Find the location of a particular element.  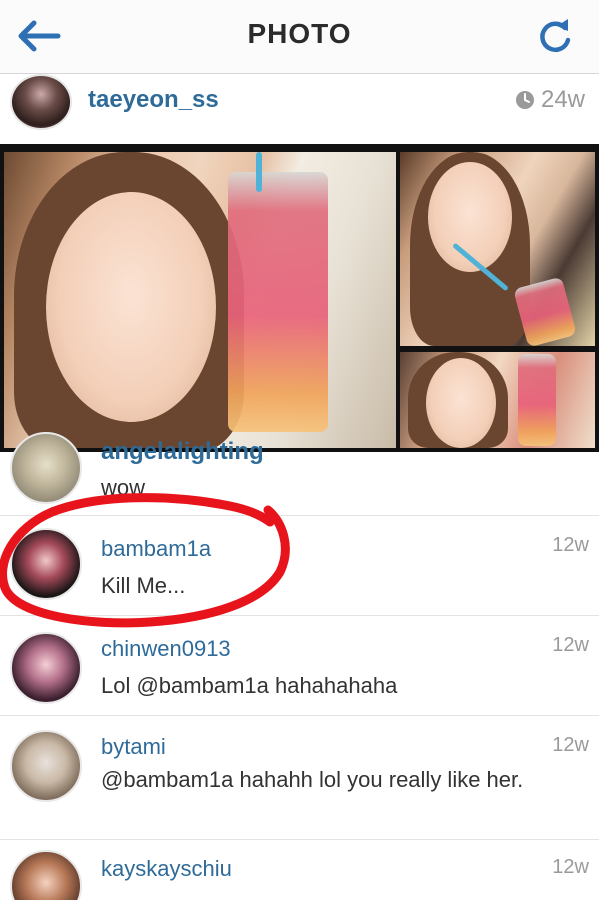

comment-item: kayskayschiu 12w is located at coordinates (299, 870).